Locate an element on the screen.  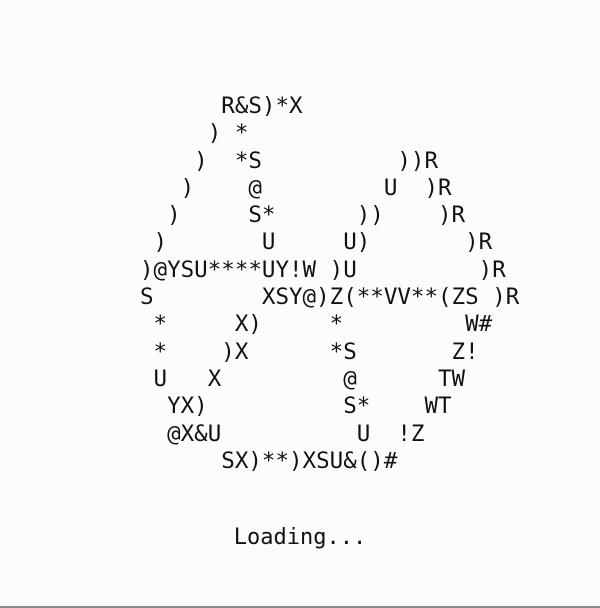
ascii-art-line: U X @ TW is located at coordinates (303, 378).